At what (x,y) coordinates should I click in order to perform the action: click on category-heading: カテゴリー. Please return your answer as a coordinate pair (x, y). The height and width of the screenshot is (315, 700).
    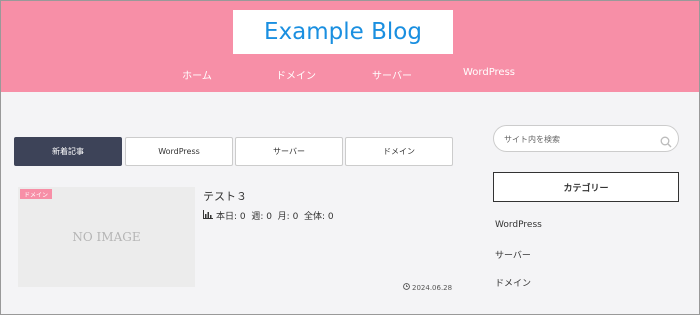
    Looking at the image, I should click on (586, 187).